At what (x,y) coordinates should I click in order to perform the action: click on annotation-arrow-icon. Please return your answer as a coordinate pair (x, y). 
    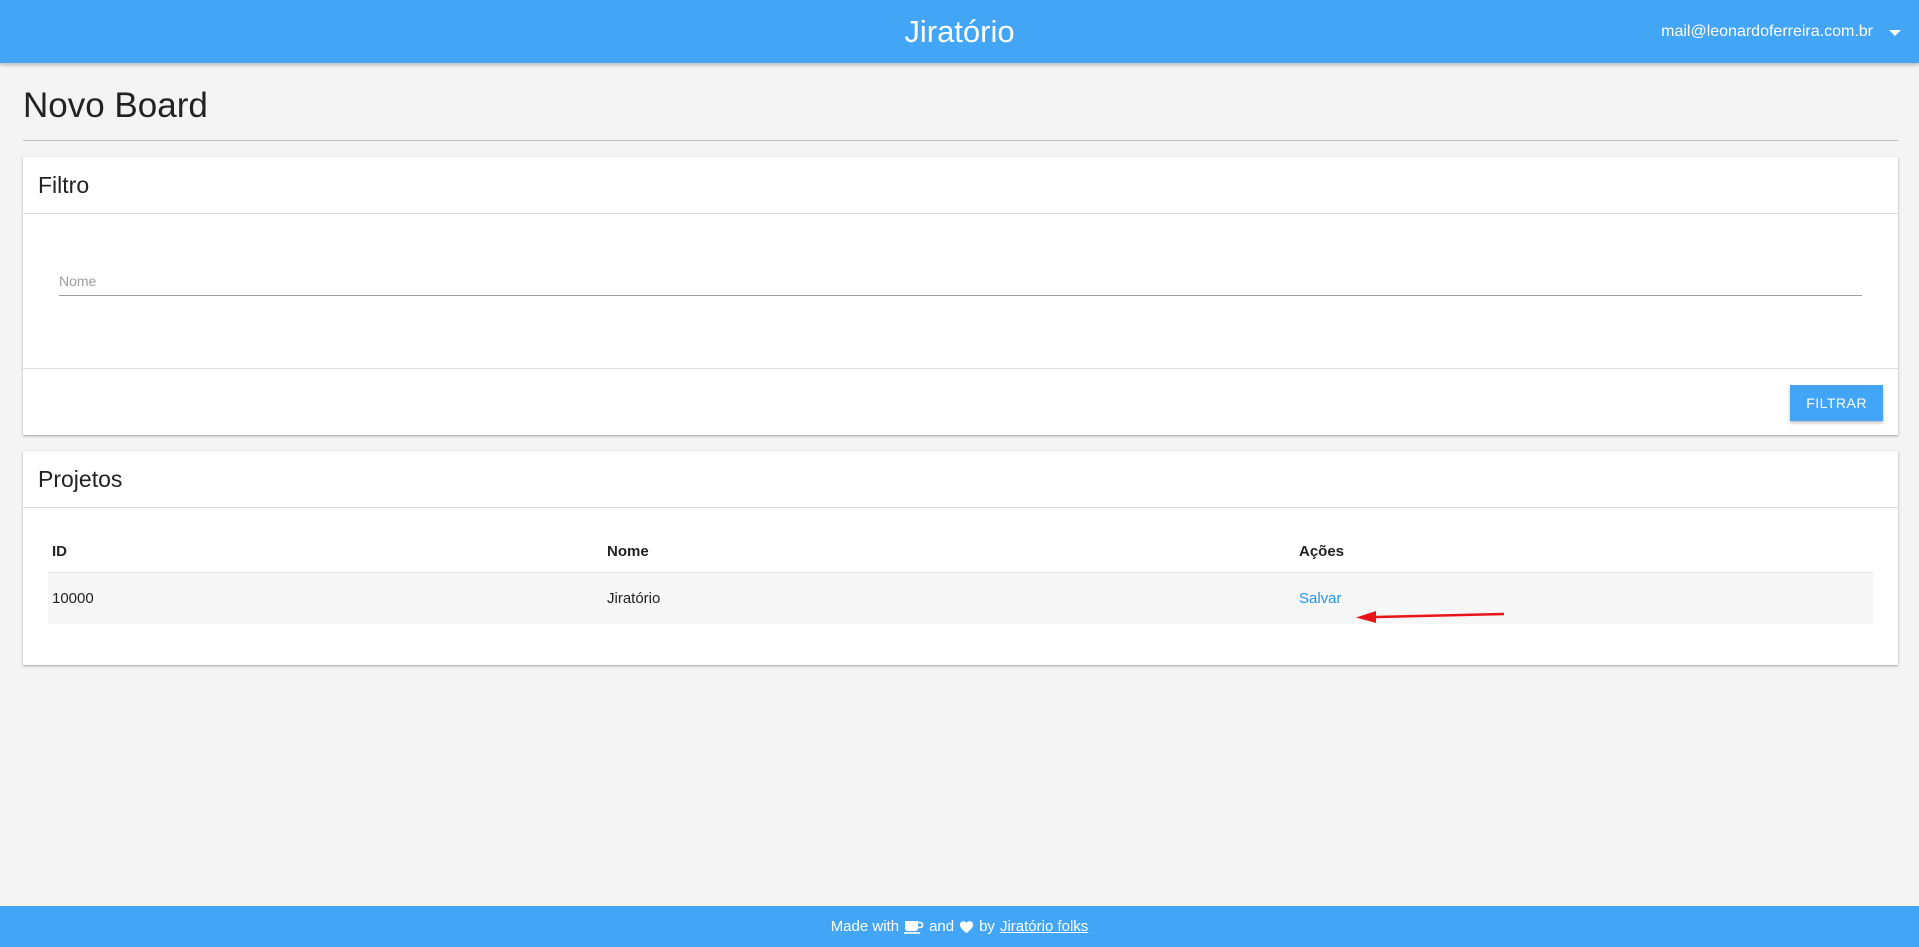
    Looking at the image, I should click on (1430, 617).